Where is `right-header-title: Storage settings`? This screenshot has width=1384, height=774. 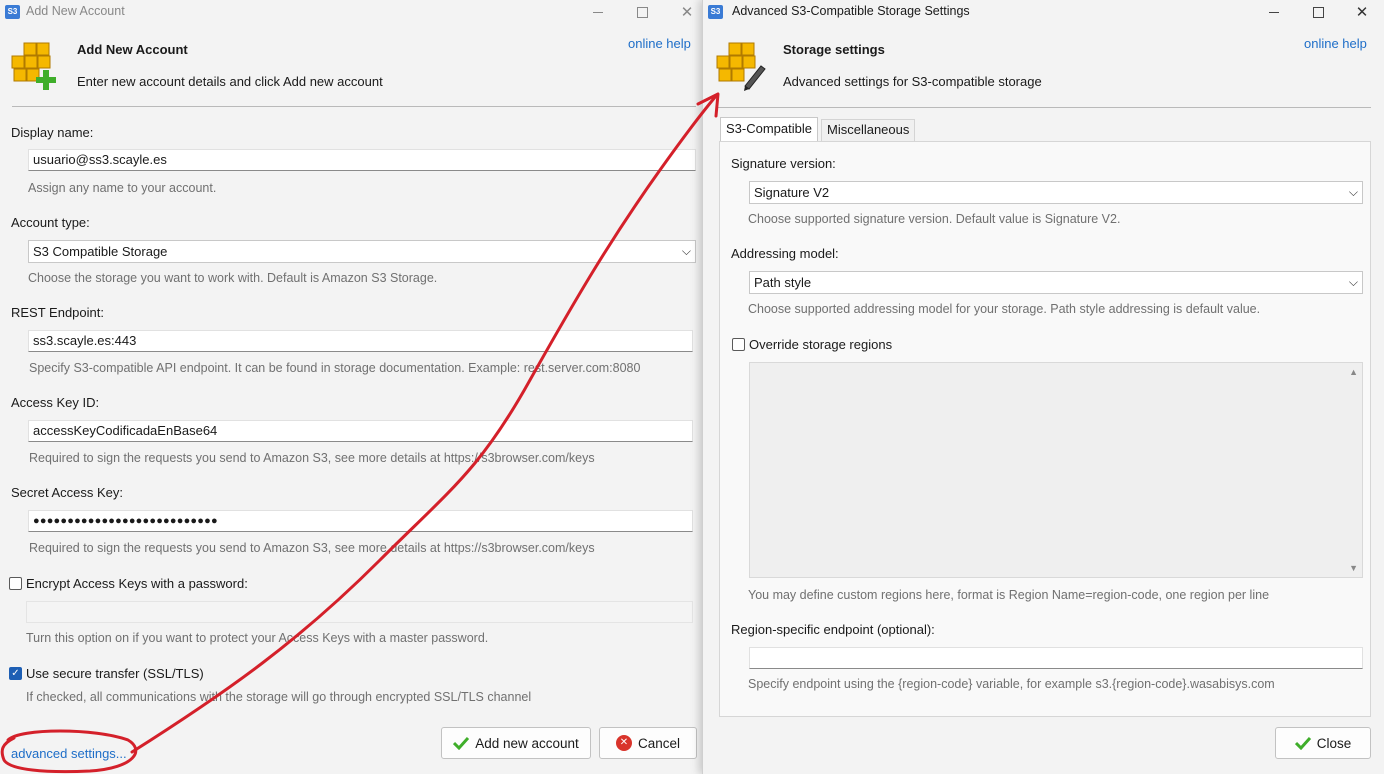
right-header-title: Storage settings is located at coordinates (834, 49).